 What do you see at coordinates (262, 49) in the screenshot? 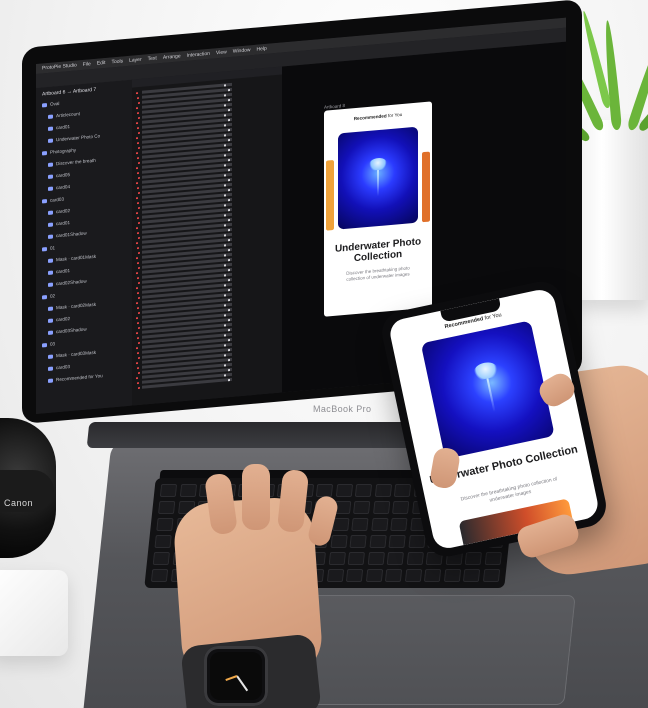
I see `menu-item: Help` at bounding box center [262, 49].